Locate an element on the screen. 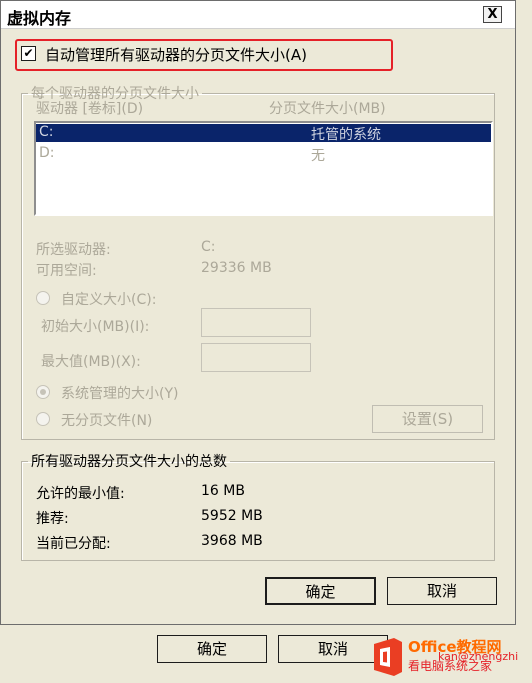  drive-letter: C: is located at coordinates (46, 132).